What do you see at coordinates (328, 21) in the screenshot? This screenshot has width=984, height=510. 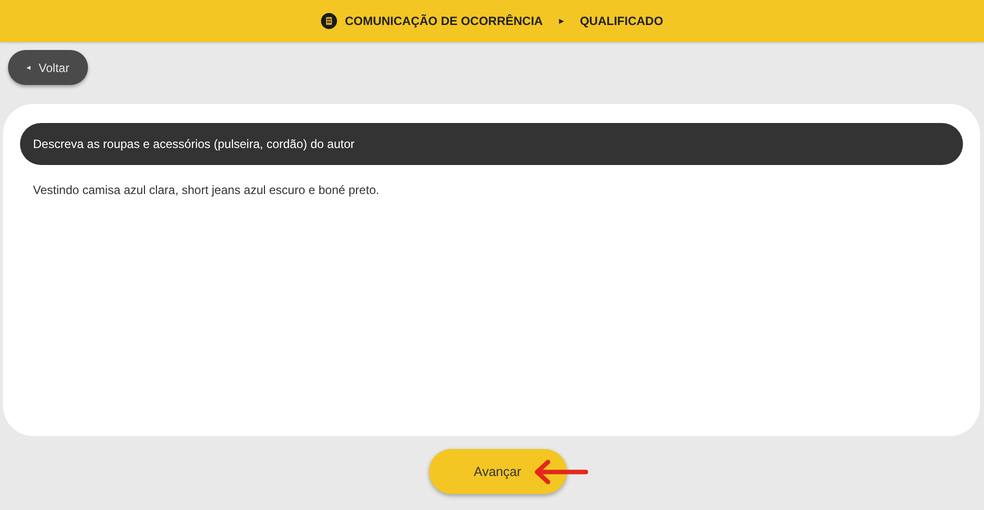 I see `emblem-icon` at bounding box center [328, 21].